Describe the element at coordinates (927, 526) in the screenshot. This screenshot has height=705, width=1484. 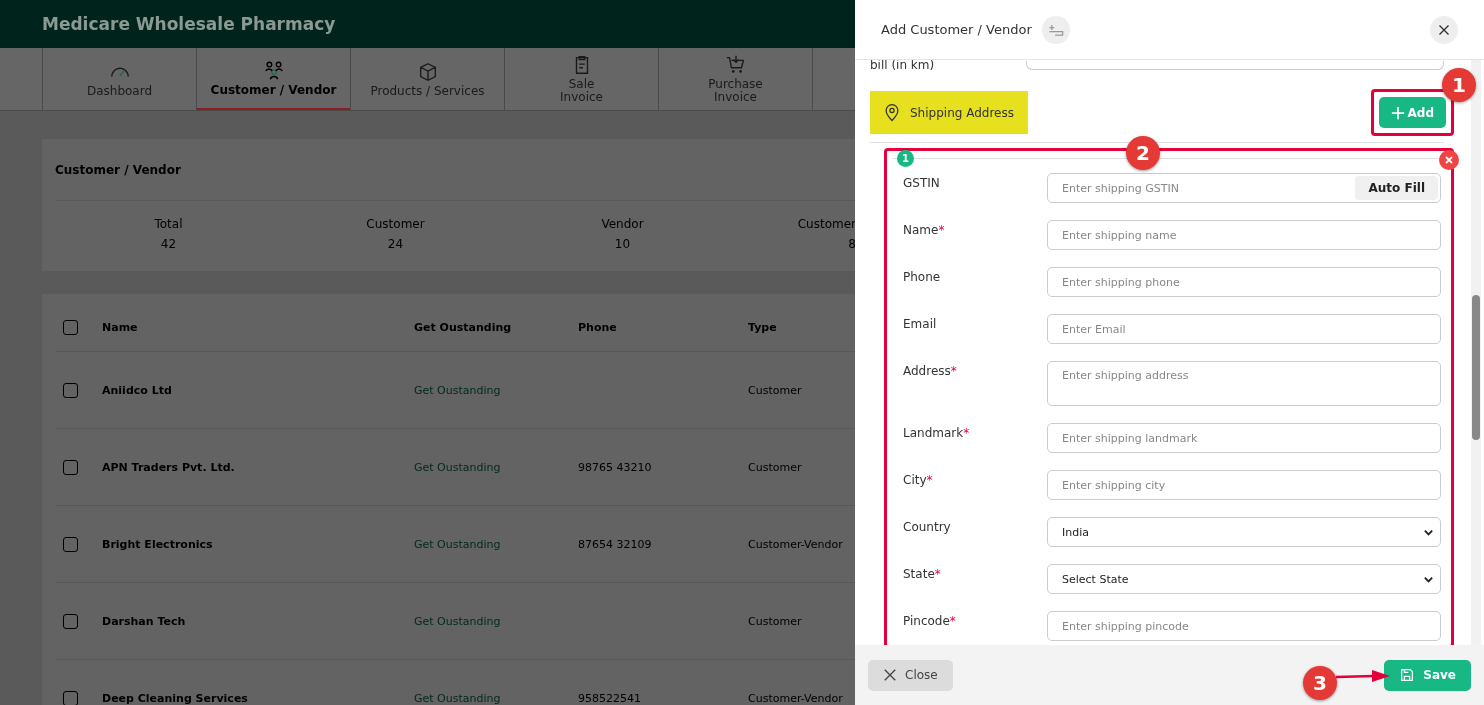
I see `field-label: Country` at that location.